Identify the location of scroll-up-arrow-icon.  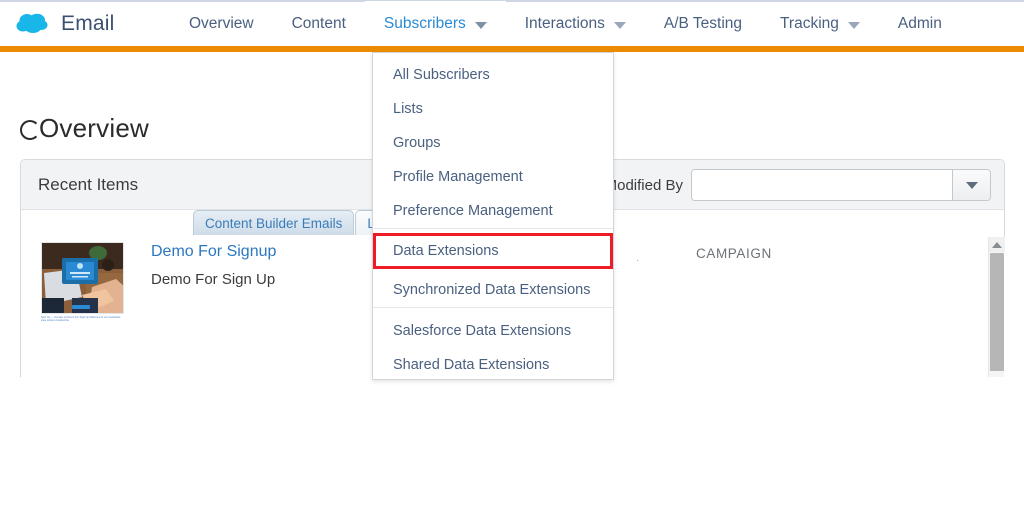
(997, 244).